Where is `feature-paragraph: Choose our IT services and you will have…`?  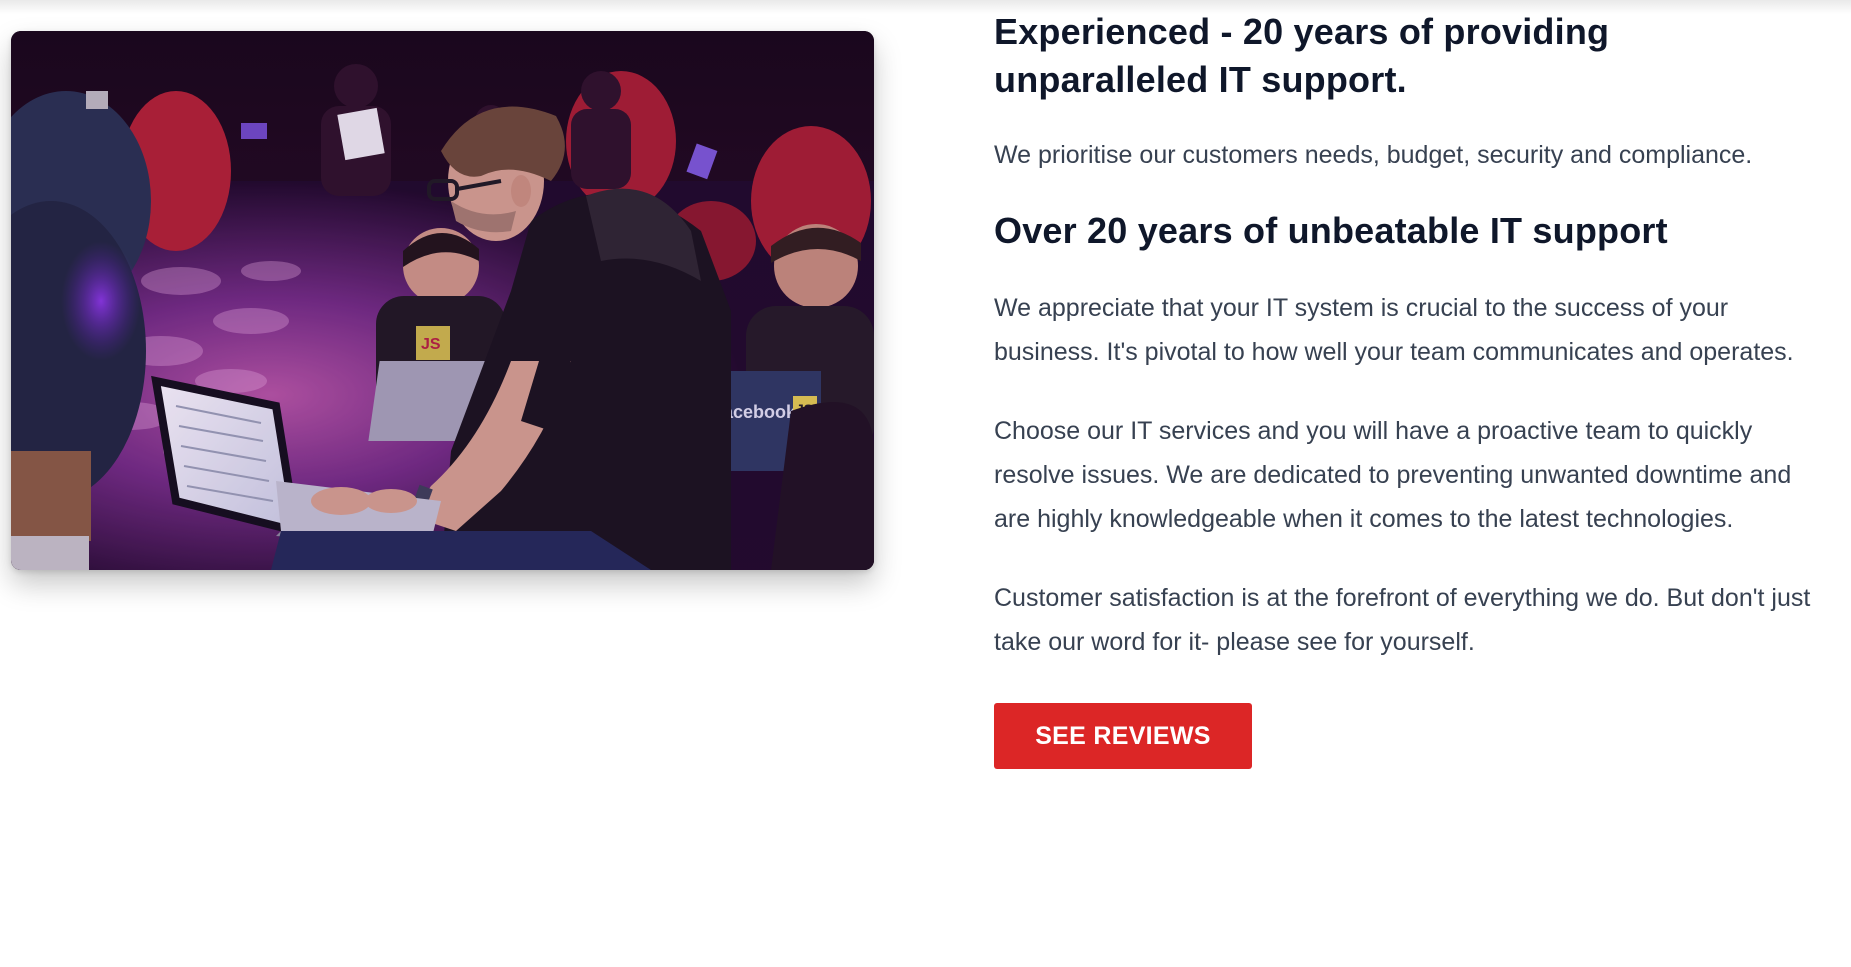
feature-paragraph: Choose our IT services and you will have… is located at coordinates (1393, 475).